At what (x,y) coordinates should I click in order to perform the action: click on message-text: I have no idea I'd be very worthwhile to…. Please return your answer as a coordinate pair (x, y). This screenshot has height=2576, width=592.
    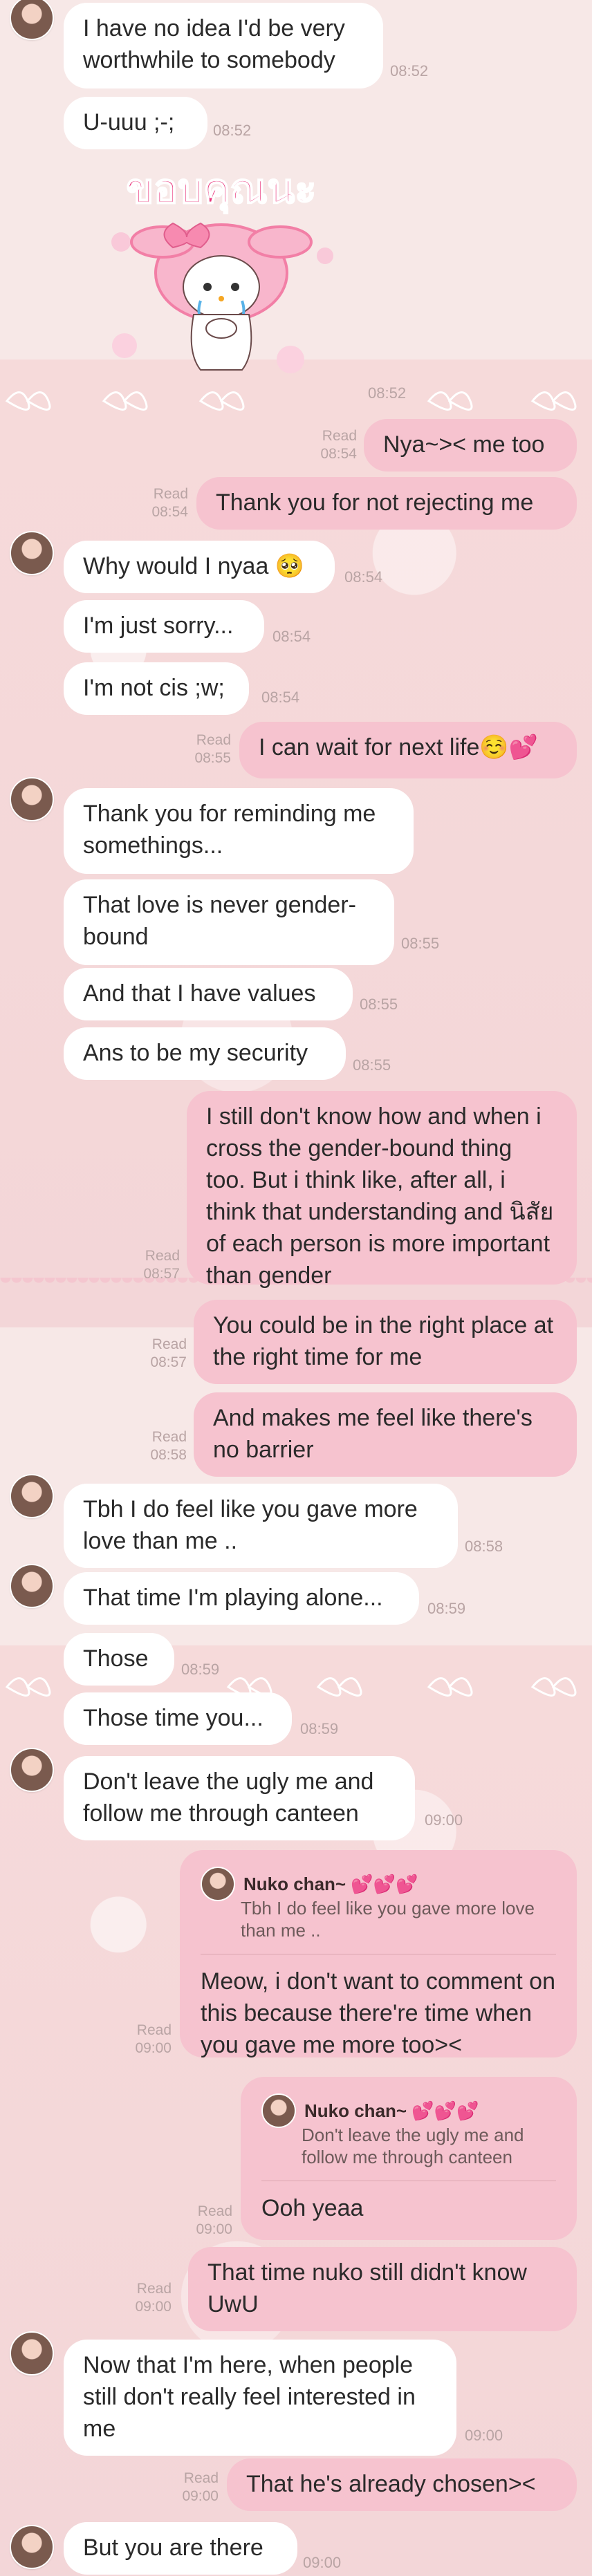
    Looking at the image, I should click on (214, 44).